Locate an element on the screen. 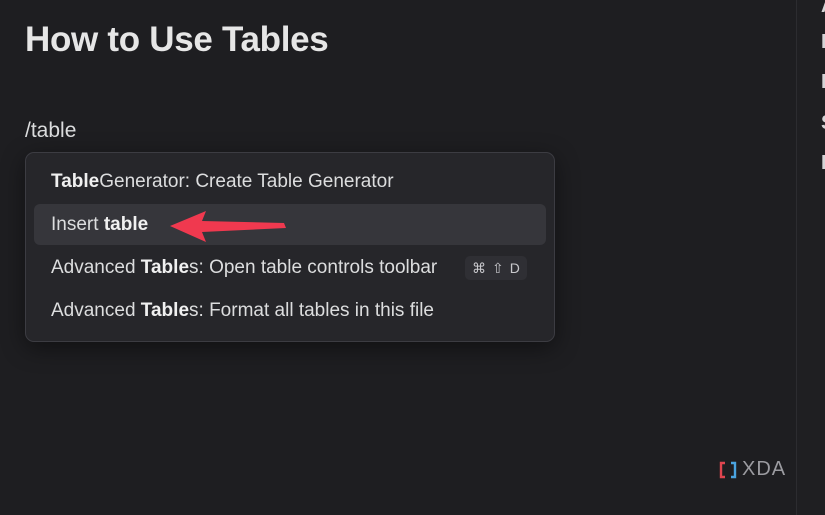  xda-logo-icon is located at coordinates (728, 469).